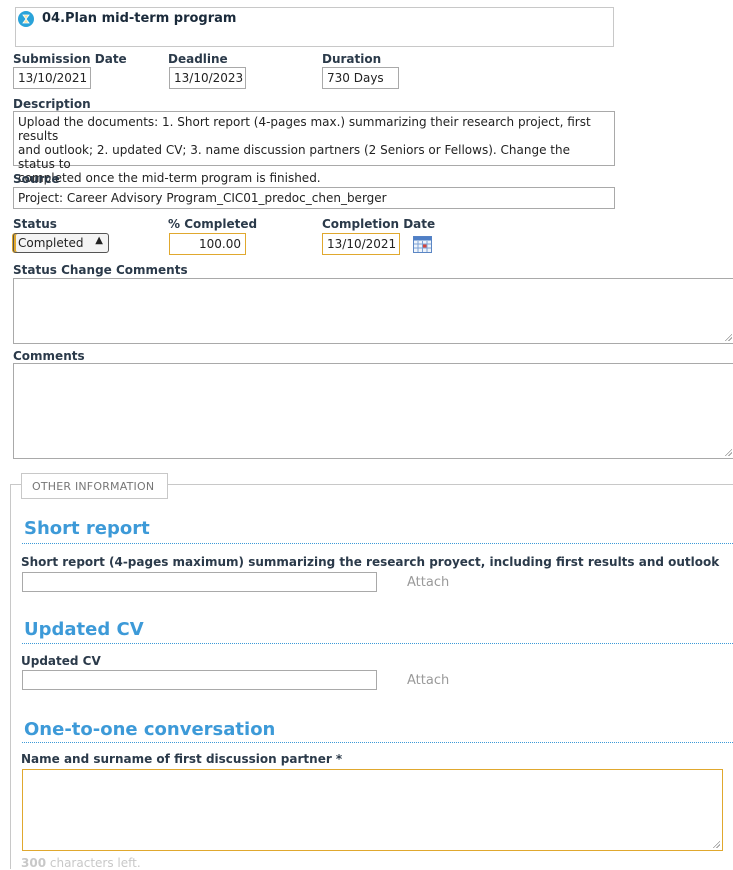 This screenshot has height=870, width=733. Describe the element at coordinates (428, 680) in the screenshot. I see `updated-cv-attach-link: Attach` at that location.